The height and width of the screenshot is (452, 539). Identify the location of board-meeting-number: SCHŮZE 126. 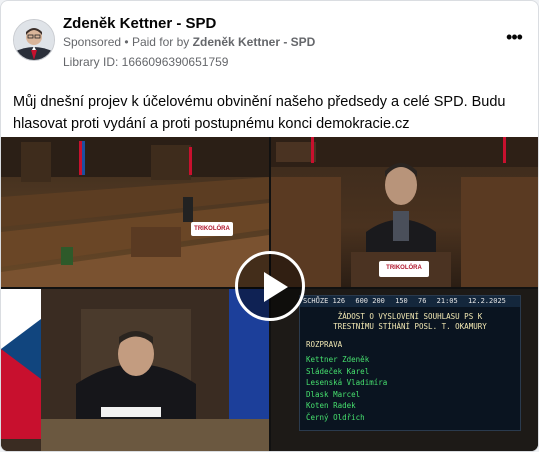
(324, 301).